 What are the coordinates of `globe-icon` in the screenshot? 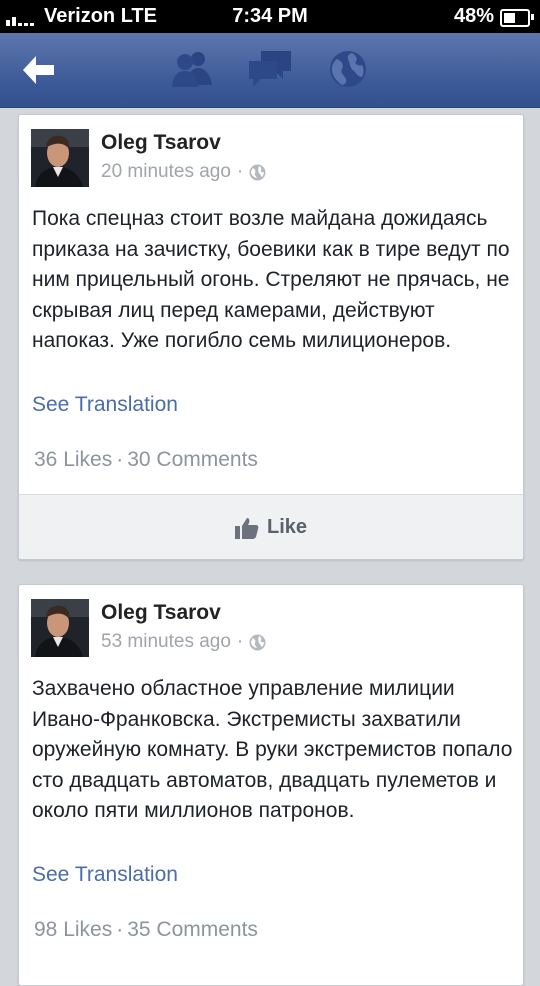 It's located at (348, 69).